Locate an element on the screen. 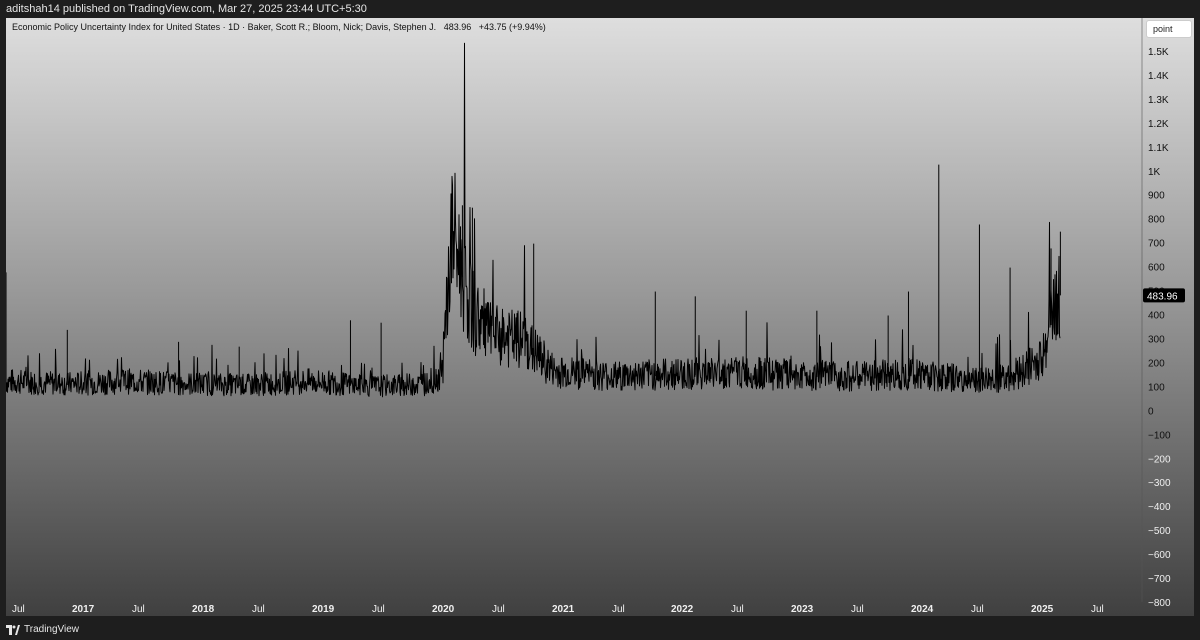 This screenshot has width=1200, height=640. y-tick-label: −600 is located at coordinates (1159, 555).